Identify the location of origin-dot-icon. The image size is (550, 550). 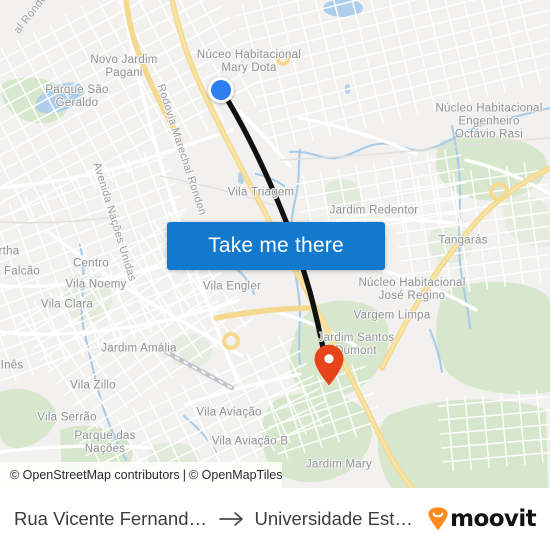
(221, 90).